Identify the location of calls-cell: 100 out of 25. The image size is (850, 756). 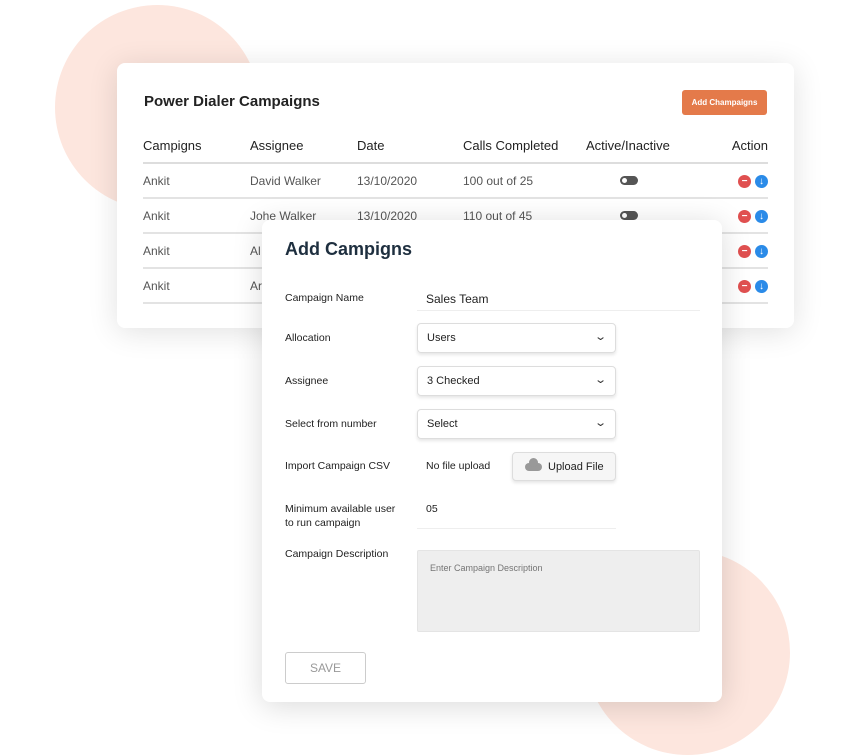
(524, 181).